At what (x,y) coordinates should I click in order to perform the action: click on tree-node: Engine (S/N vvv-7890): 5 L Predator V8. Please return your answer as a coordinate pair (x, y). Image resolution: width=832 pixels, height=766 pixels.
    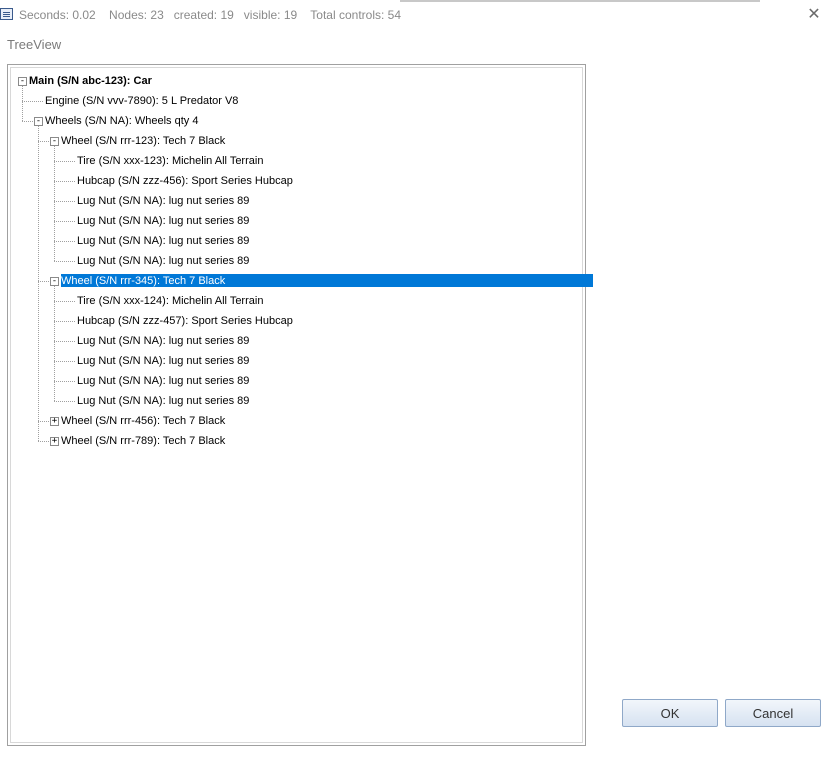
    Looking at the image, I should click on (141, 101).